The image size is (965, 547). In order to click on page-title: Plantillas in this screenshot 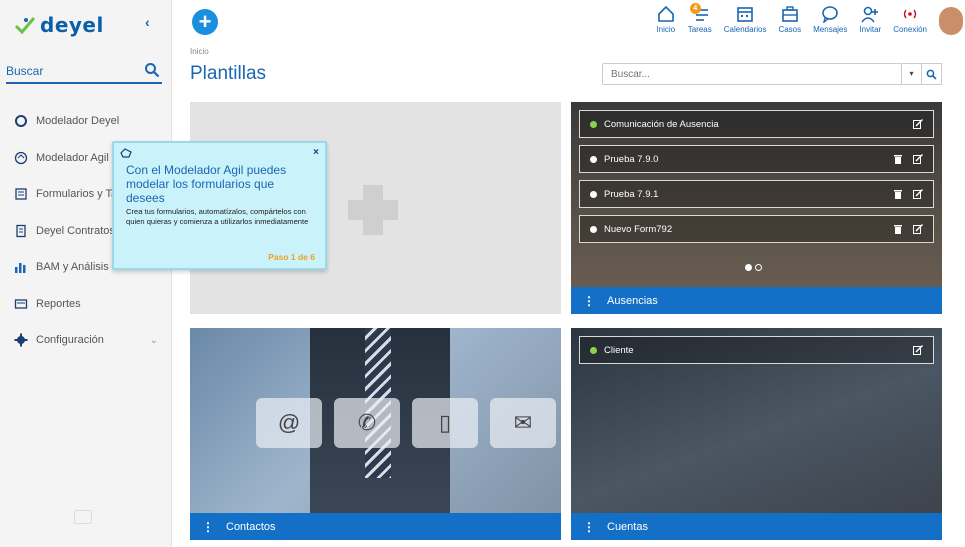, I will do `click(228, 73)`.